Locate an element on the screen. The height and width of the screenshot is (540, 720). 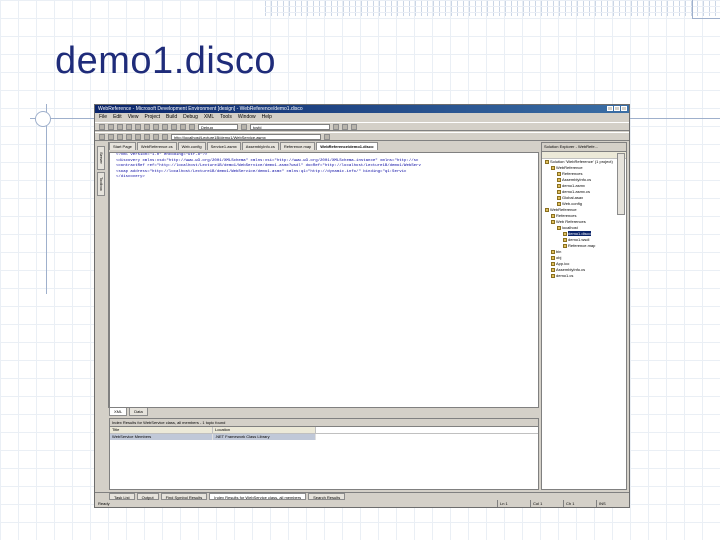
menu-project: Project is located at coordinates (152, 117).